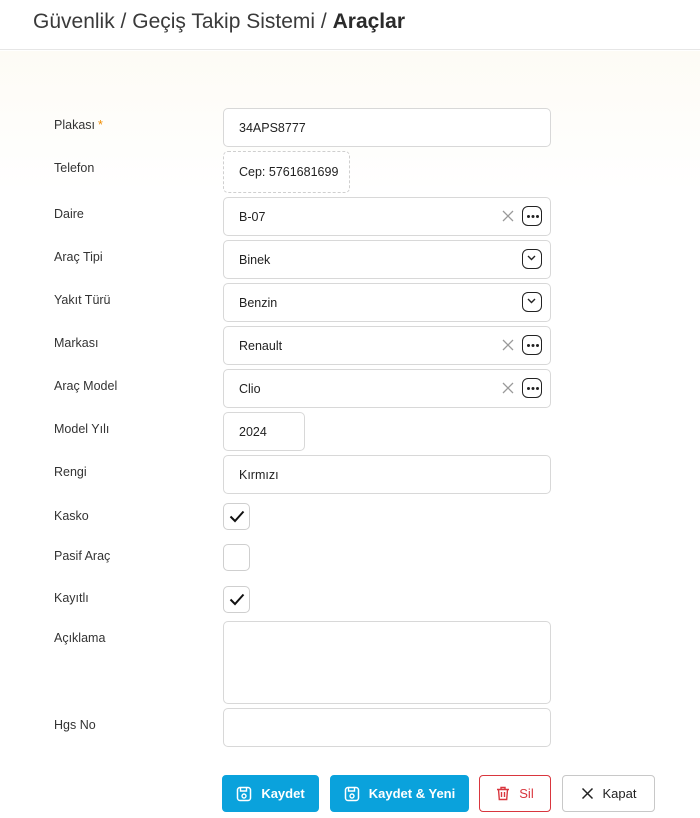  What do you see at coordinates (74, 168) in the screenshot?
I see `telefon-label: Telefon` at bounding box center [74, 168].